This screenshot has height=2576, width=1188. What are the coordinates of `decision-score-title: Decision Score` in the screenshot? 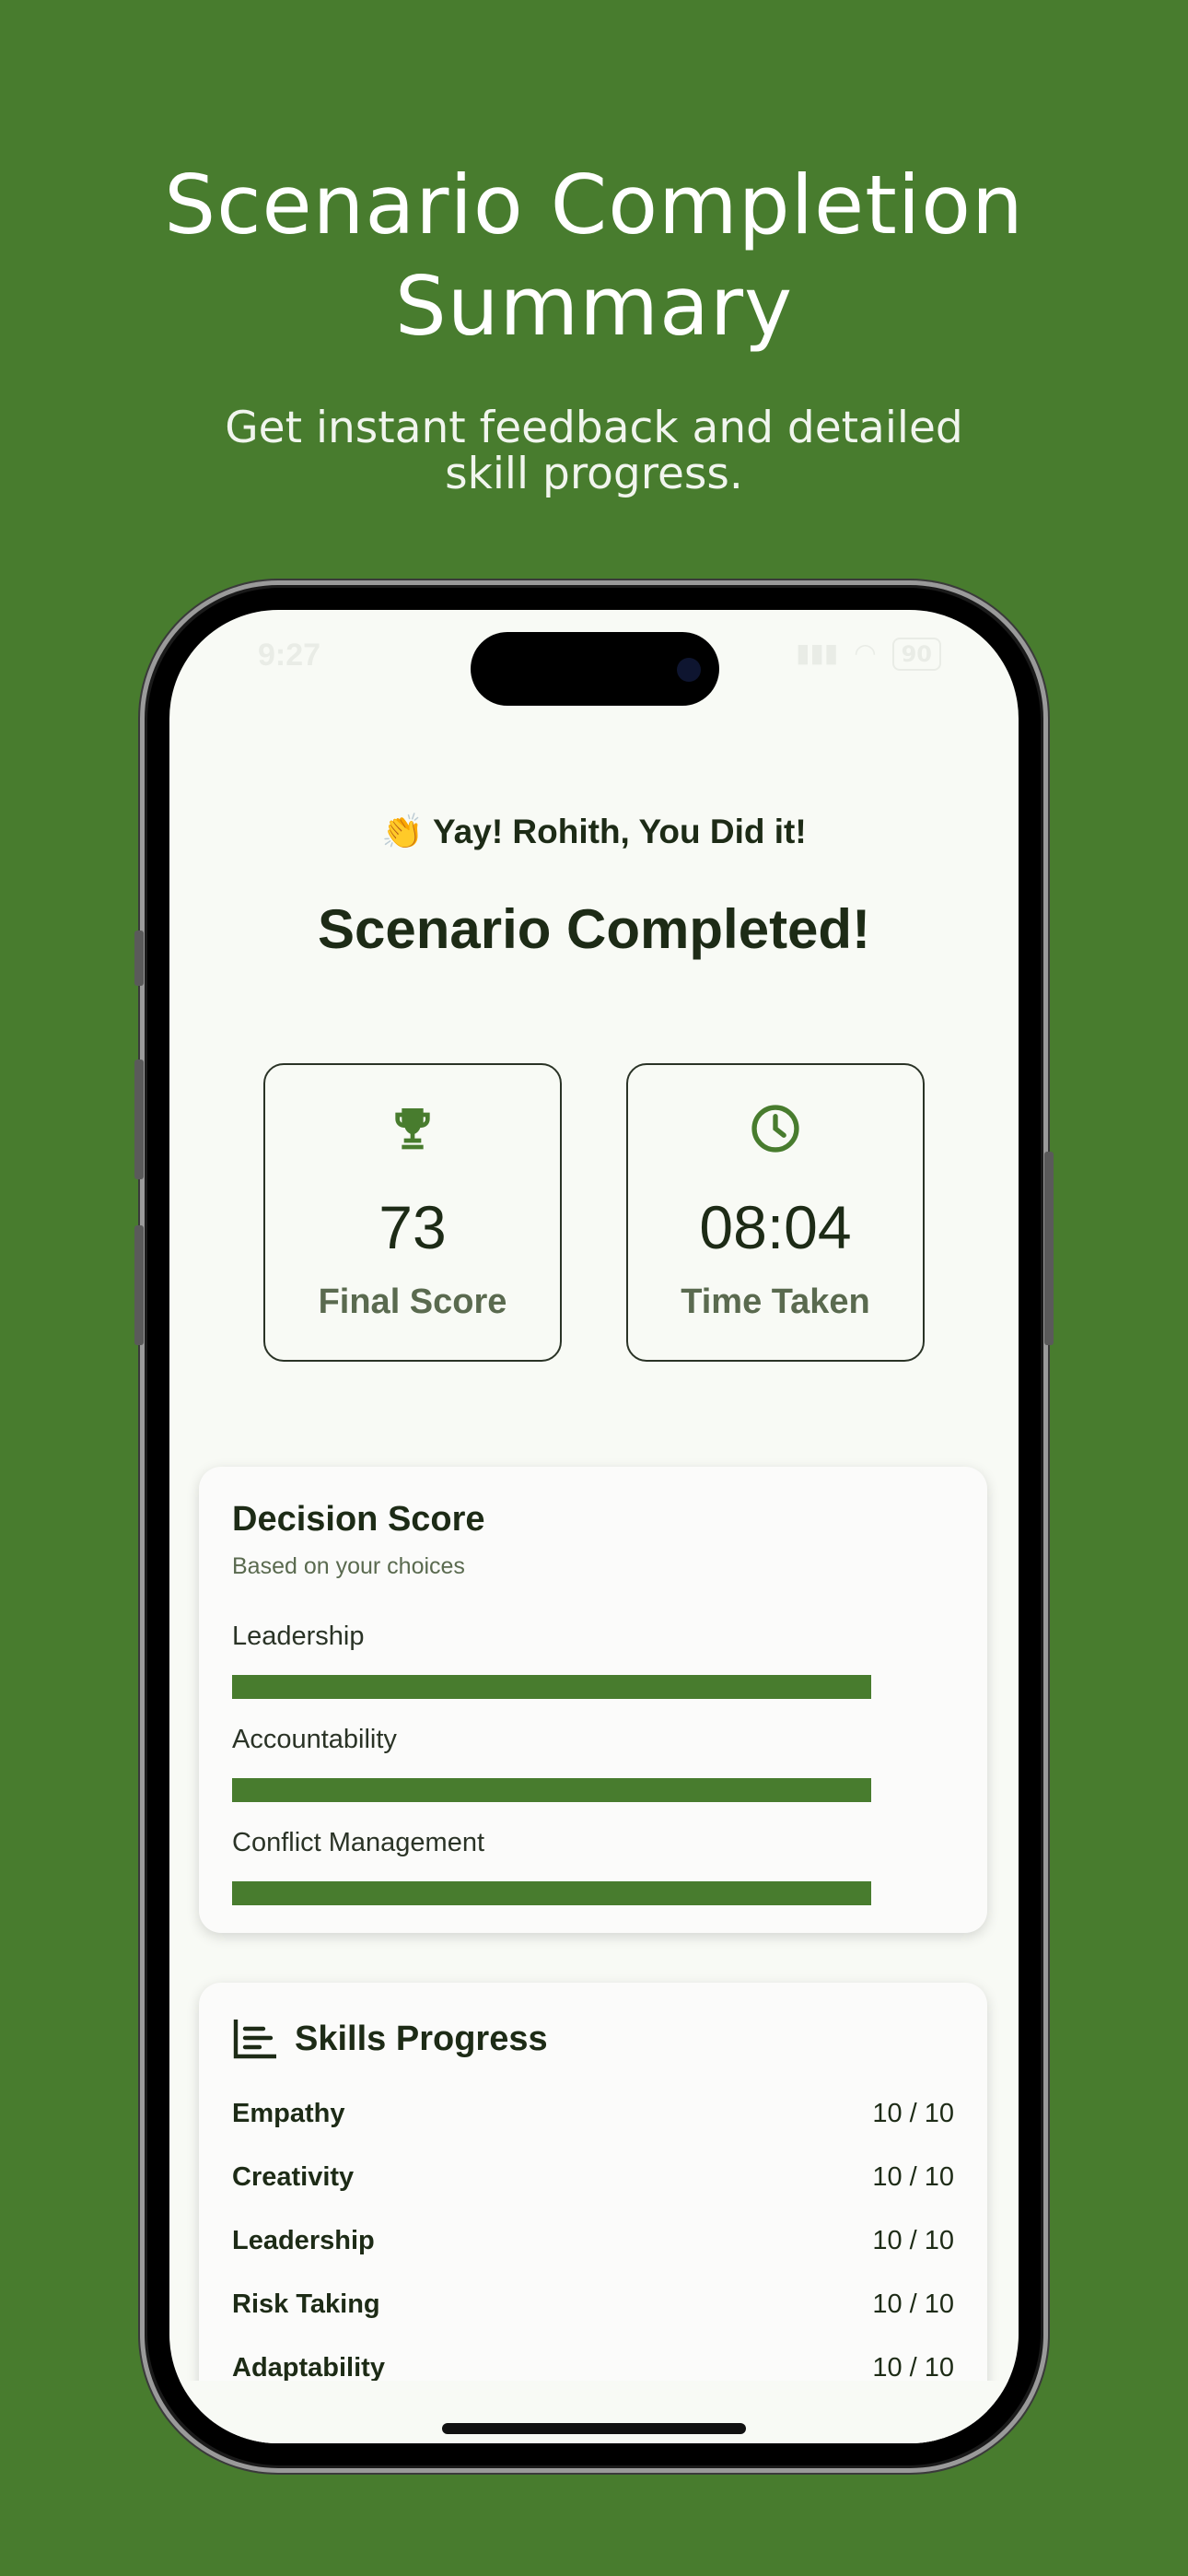 It's located at (358, 1520).